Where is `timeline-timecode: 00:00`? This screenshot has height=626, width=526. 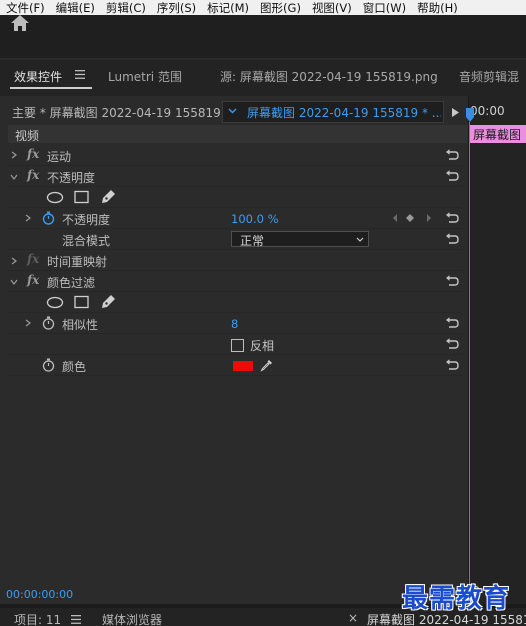
timeline-timecode: 00:00 is located at coordinates (487, 111).